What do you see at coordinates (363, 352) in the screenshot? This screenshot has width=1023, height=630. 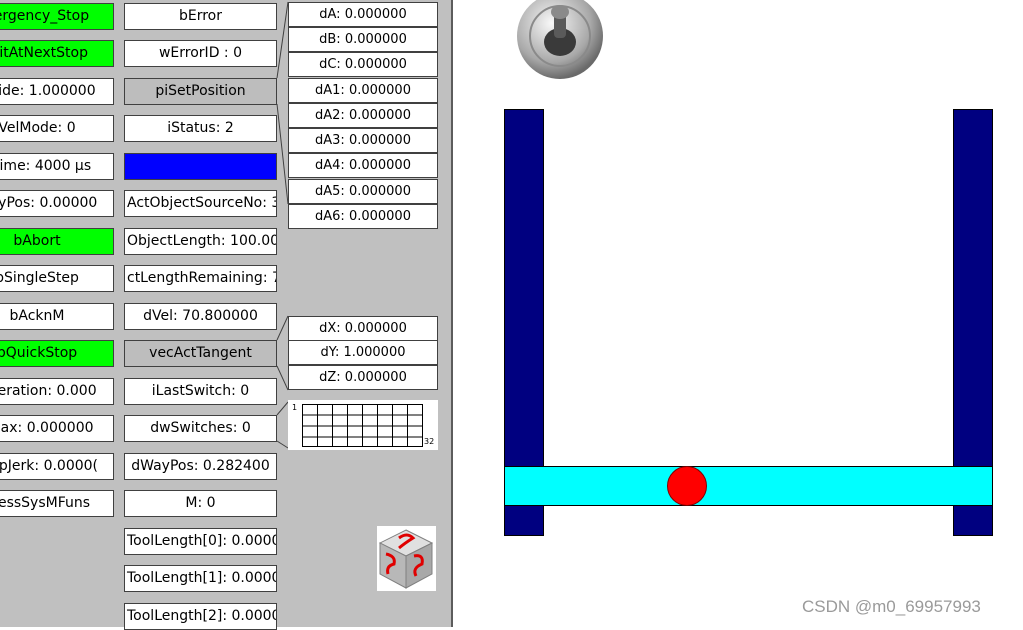 I see `tangent-value-y: dY: 1.000000` at bounding box center [363, 352].